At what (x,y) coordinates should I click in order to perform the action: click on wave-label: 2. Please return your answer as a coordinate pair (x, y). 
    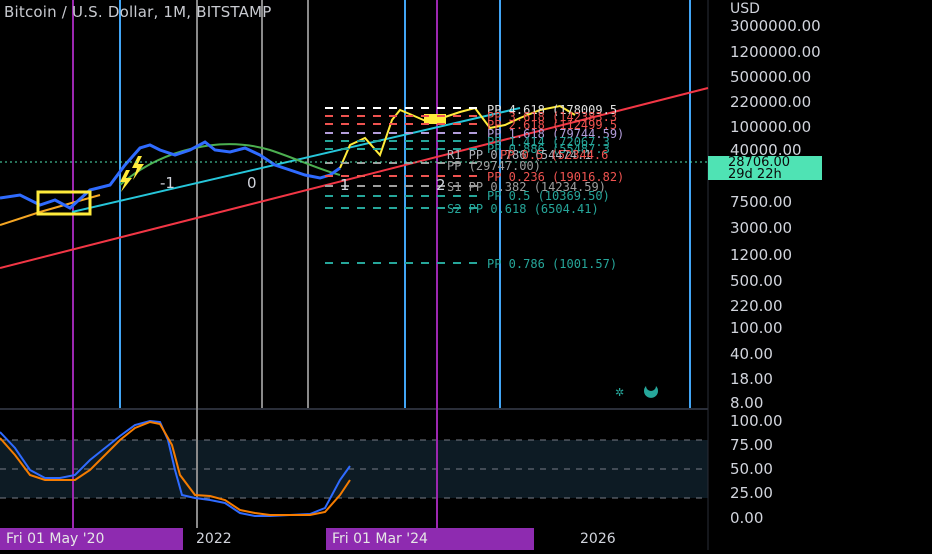
    Looking at the image, I should click on (441, 185).